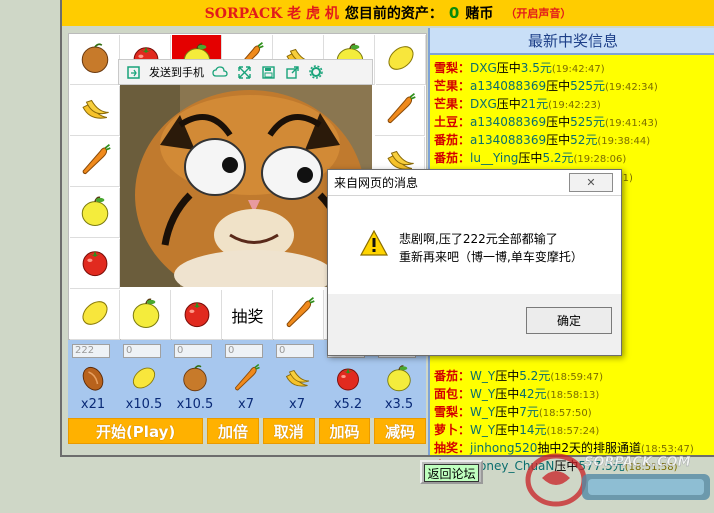 Image resolution: width=714 pixels, height=513 pixels. I want to click on winner-row: 土豆：a134088369压中525元(19:41:43), so click(574, 122).